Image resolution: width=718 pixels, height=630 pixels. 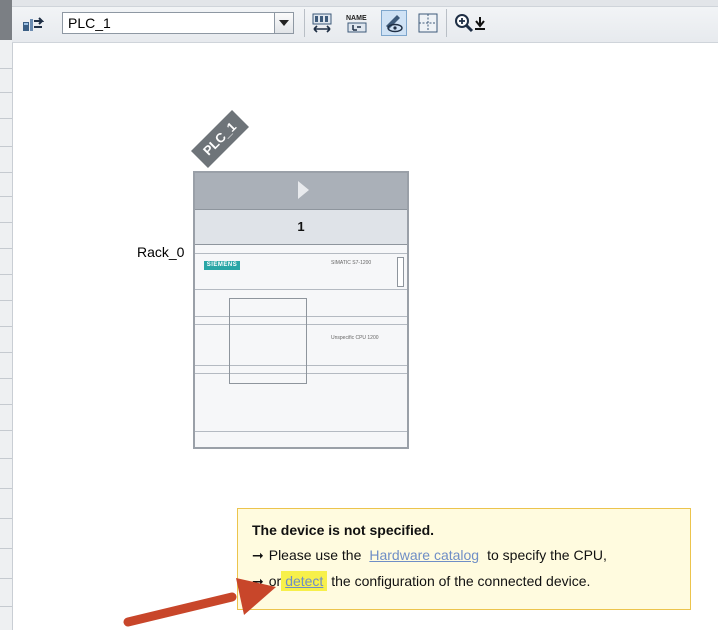 I want to click on device-select-dropdown: PLC_1, so click(x=178, y=23).